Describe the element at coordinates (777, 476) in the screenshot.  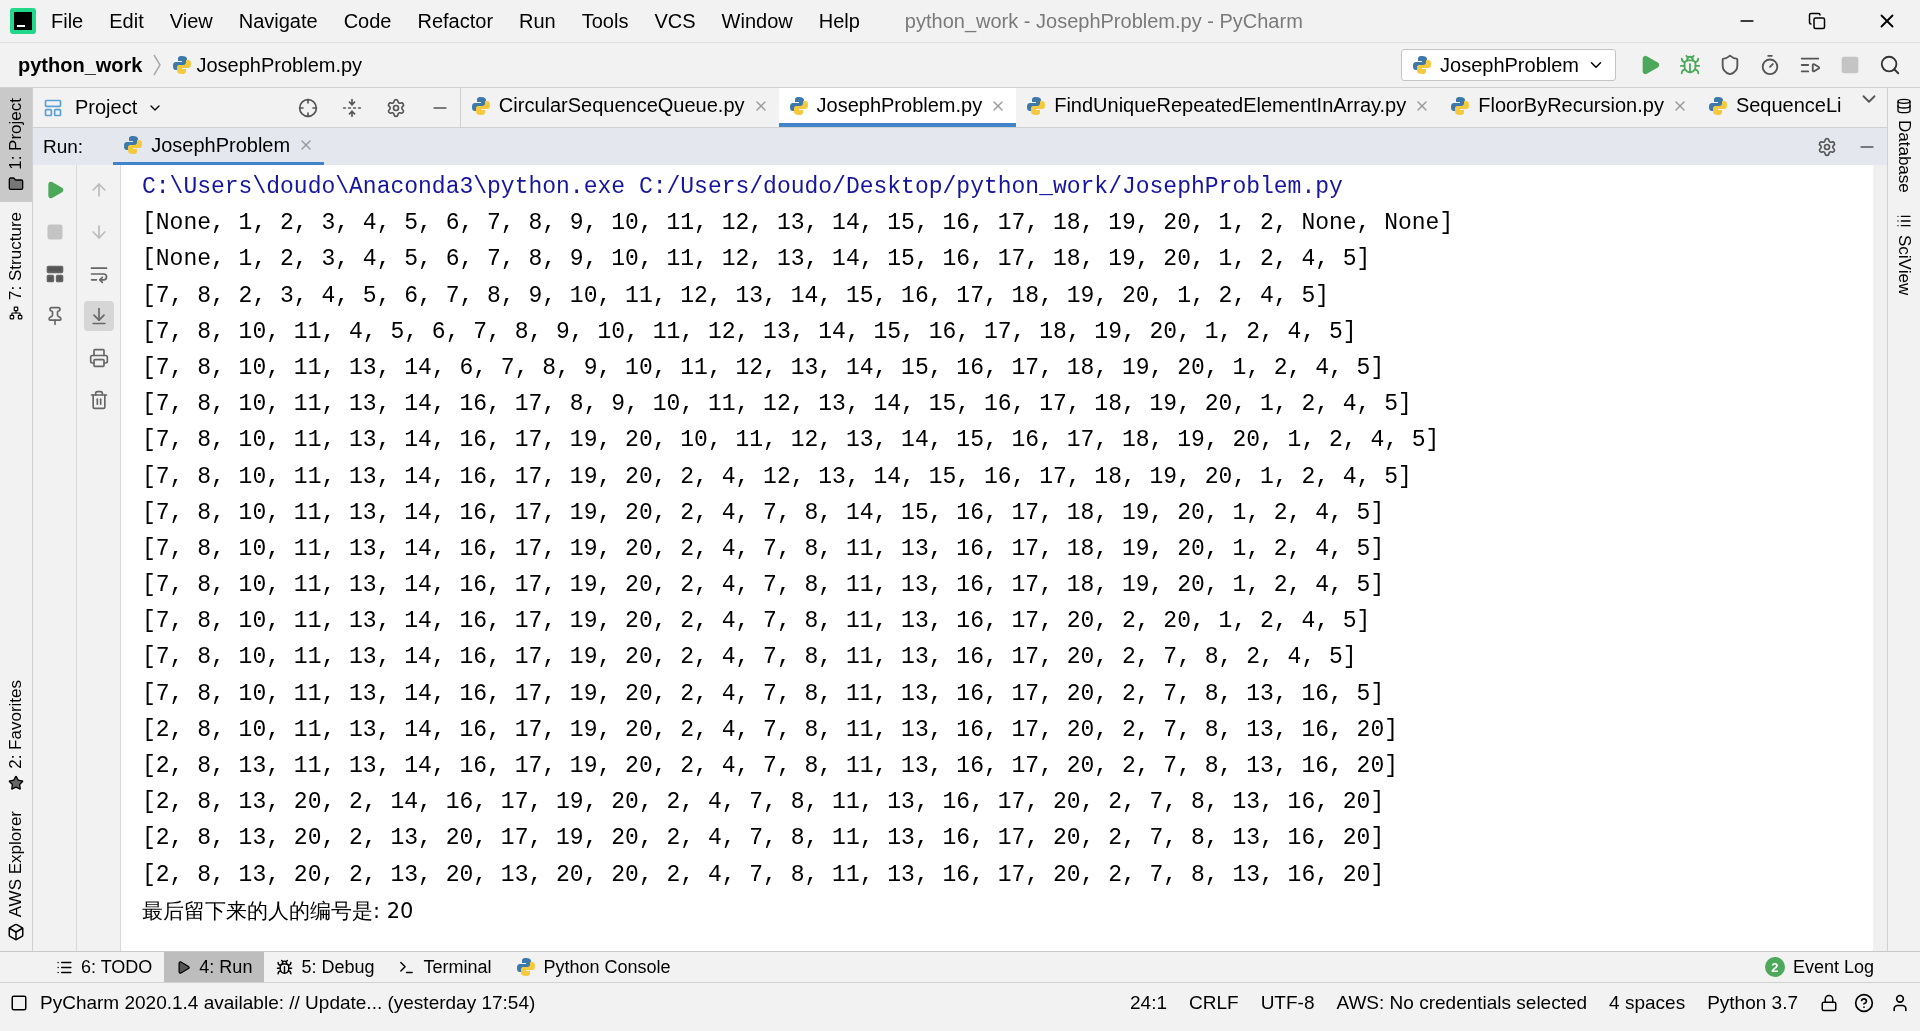
I see `output-line: [7, 8, 10, 11, 13, 14, 16, 17, 19, 20, 2, 4, 12, 13, 14, 15, 16, 17, 18, 19, 20, 1, 2, 4, 5]` at that location.